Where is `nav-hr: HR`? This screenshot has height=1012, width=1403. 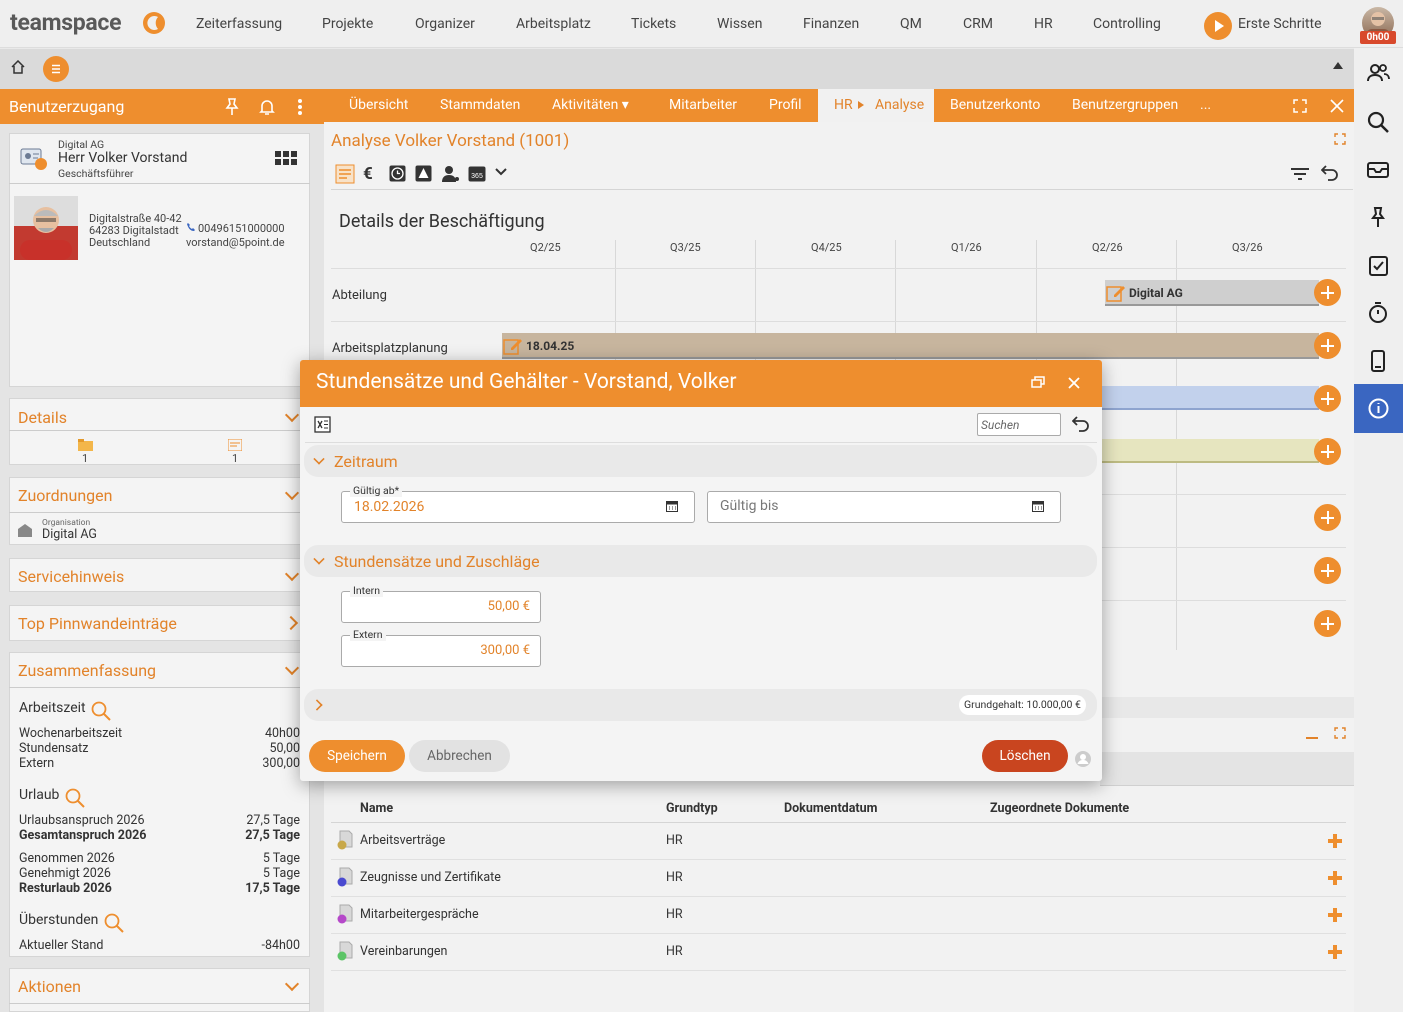
nav-hr: HR is located at coordinates (1043, 24).